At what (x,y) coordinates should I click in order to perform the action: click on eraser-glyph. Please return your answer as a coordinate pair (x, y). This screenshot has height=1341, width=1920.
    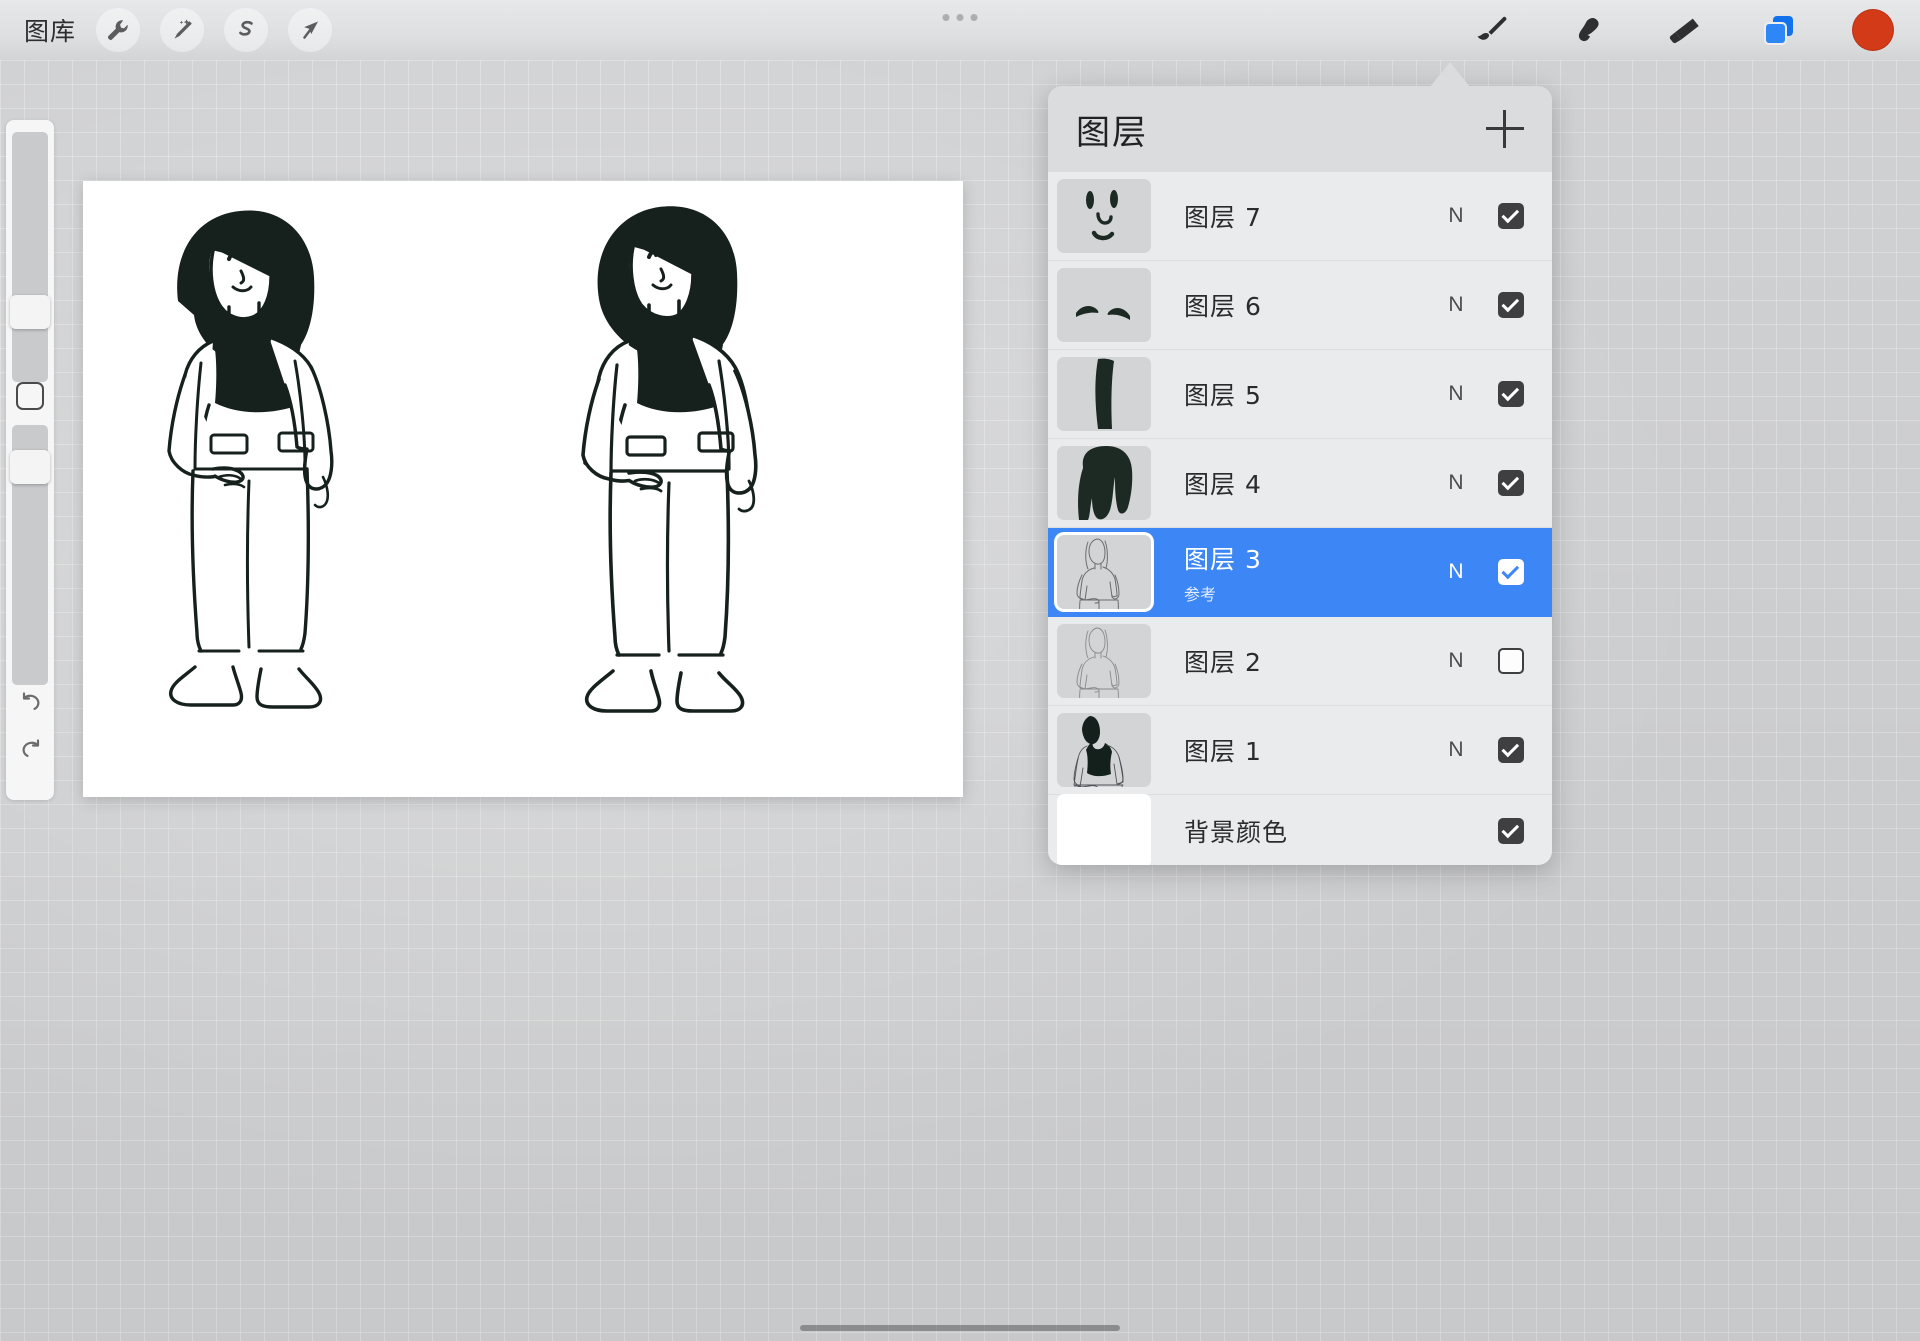
    Looking at the image, I should click on (1684, 31).